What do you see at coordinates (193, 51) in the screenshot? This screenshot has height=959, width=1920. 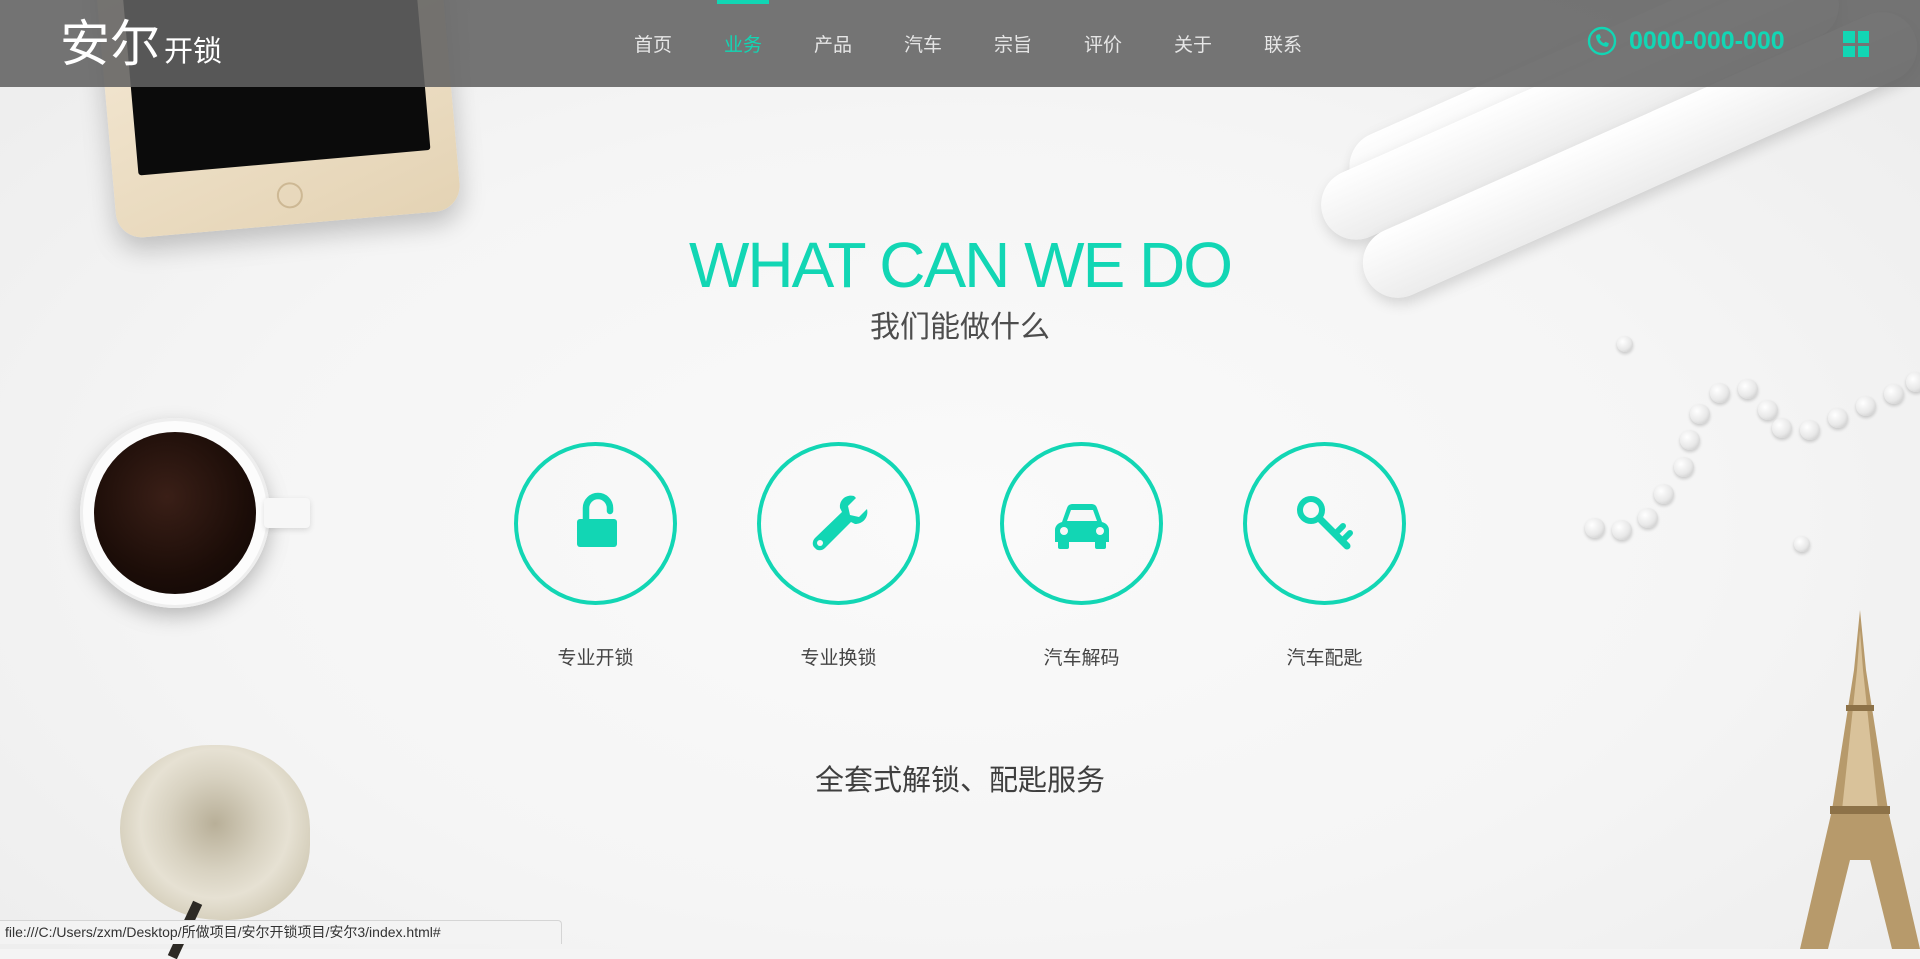 I see `logo-sub-text: 开锁` at bounding box center [193, 51].